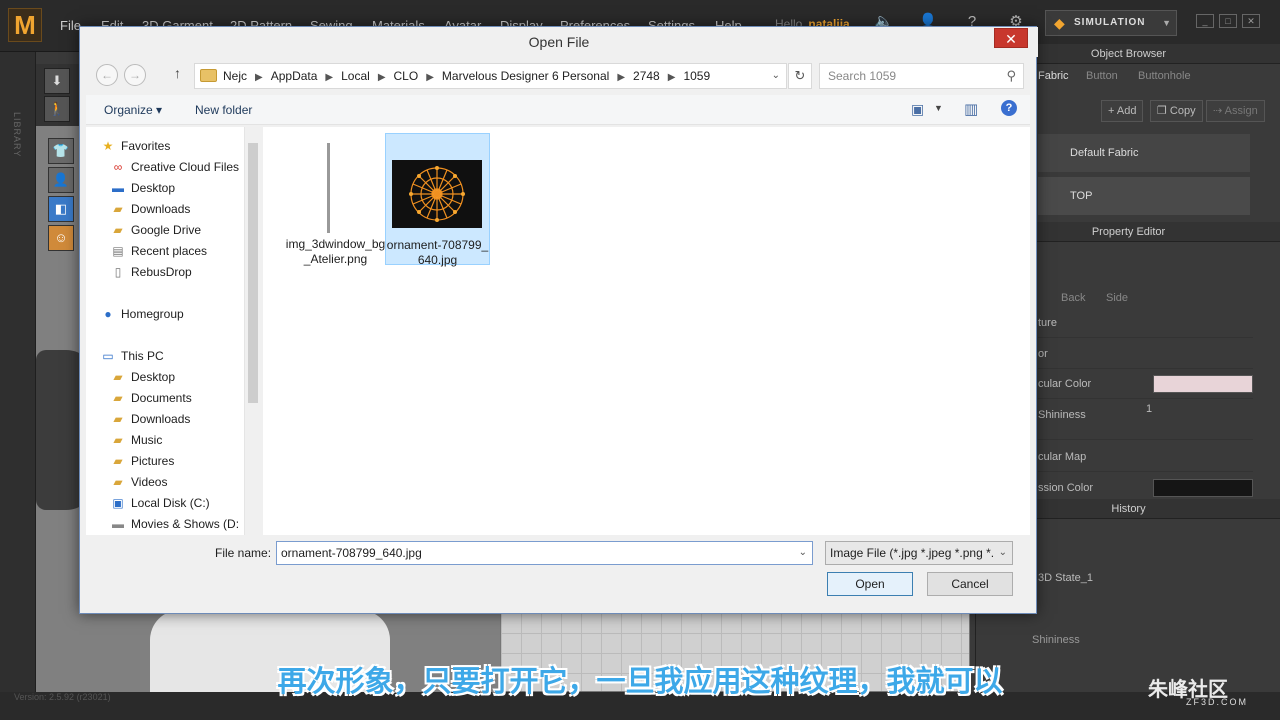  Describe the element at coordinates (1145, 420) in the screenshot. I see `prop-shininess: Shininess 1` at that location.